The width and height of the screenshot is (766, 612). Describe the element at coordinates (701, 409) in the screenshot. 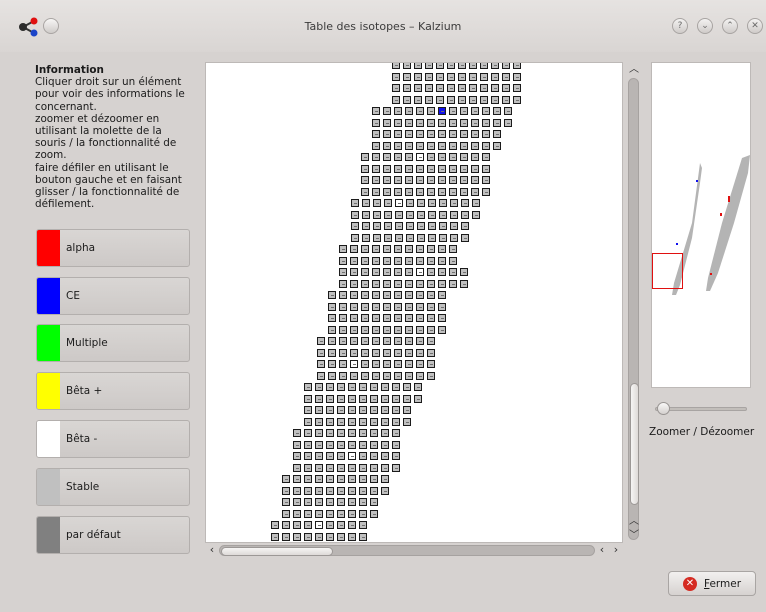

I see `zoom-slider` at that location.